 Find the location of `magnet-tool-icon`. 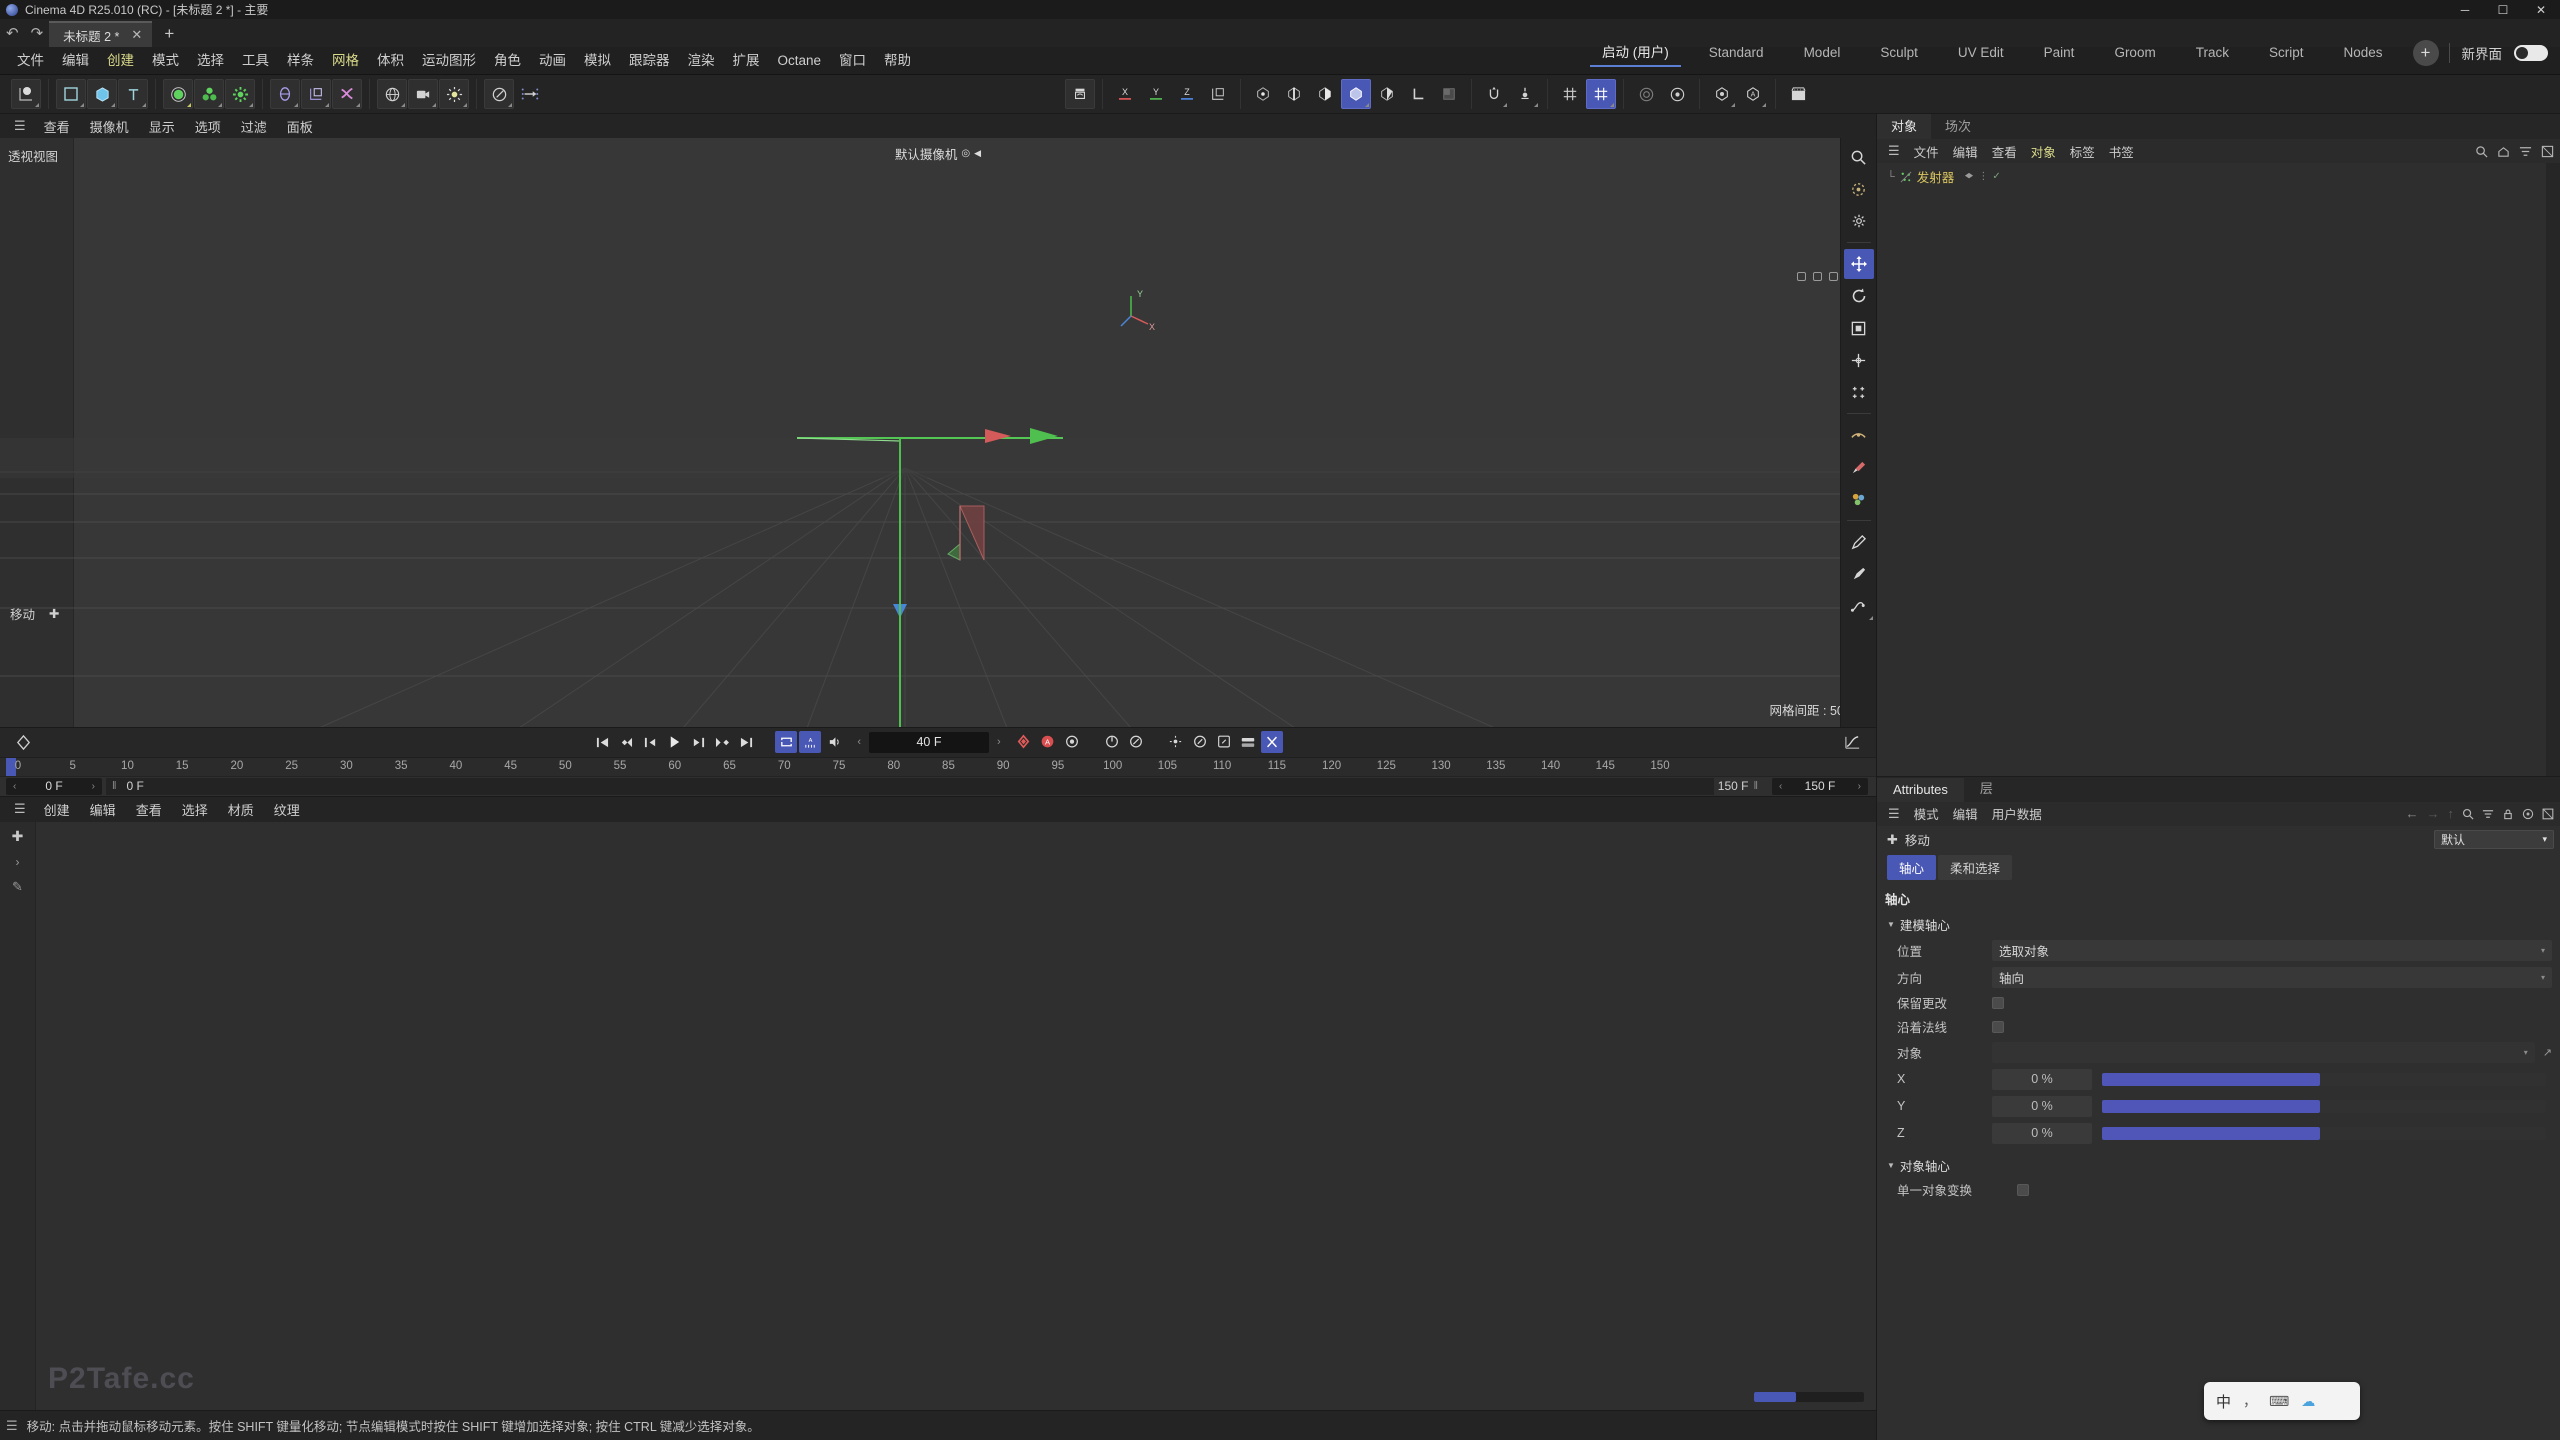

magnet-tool-icon is located at coordinates (1859, 392).